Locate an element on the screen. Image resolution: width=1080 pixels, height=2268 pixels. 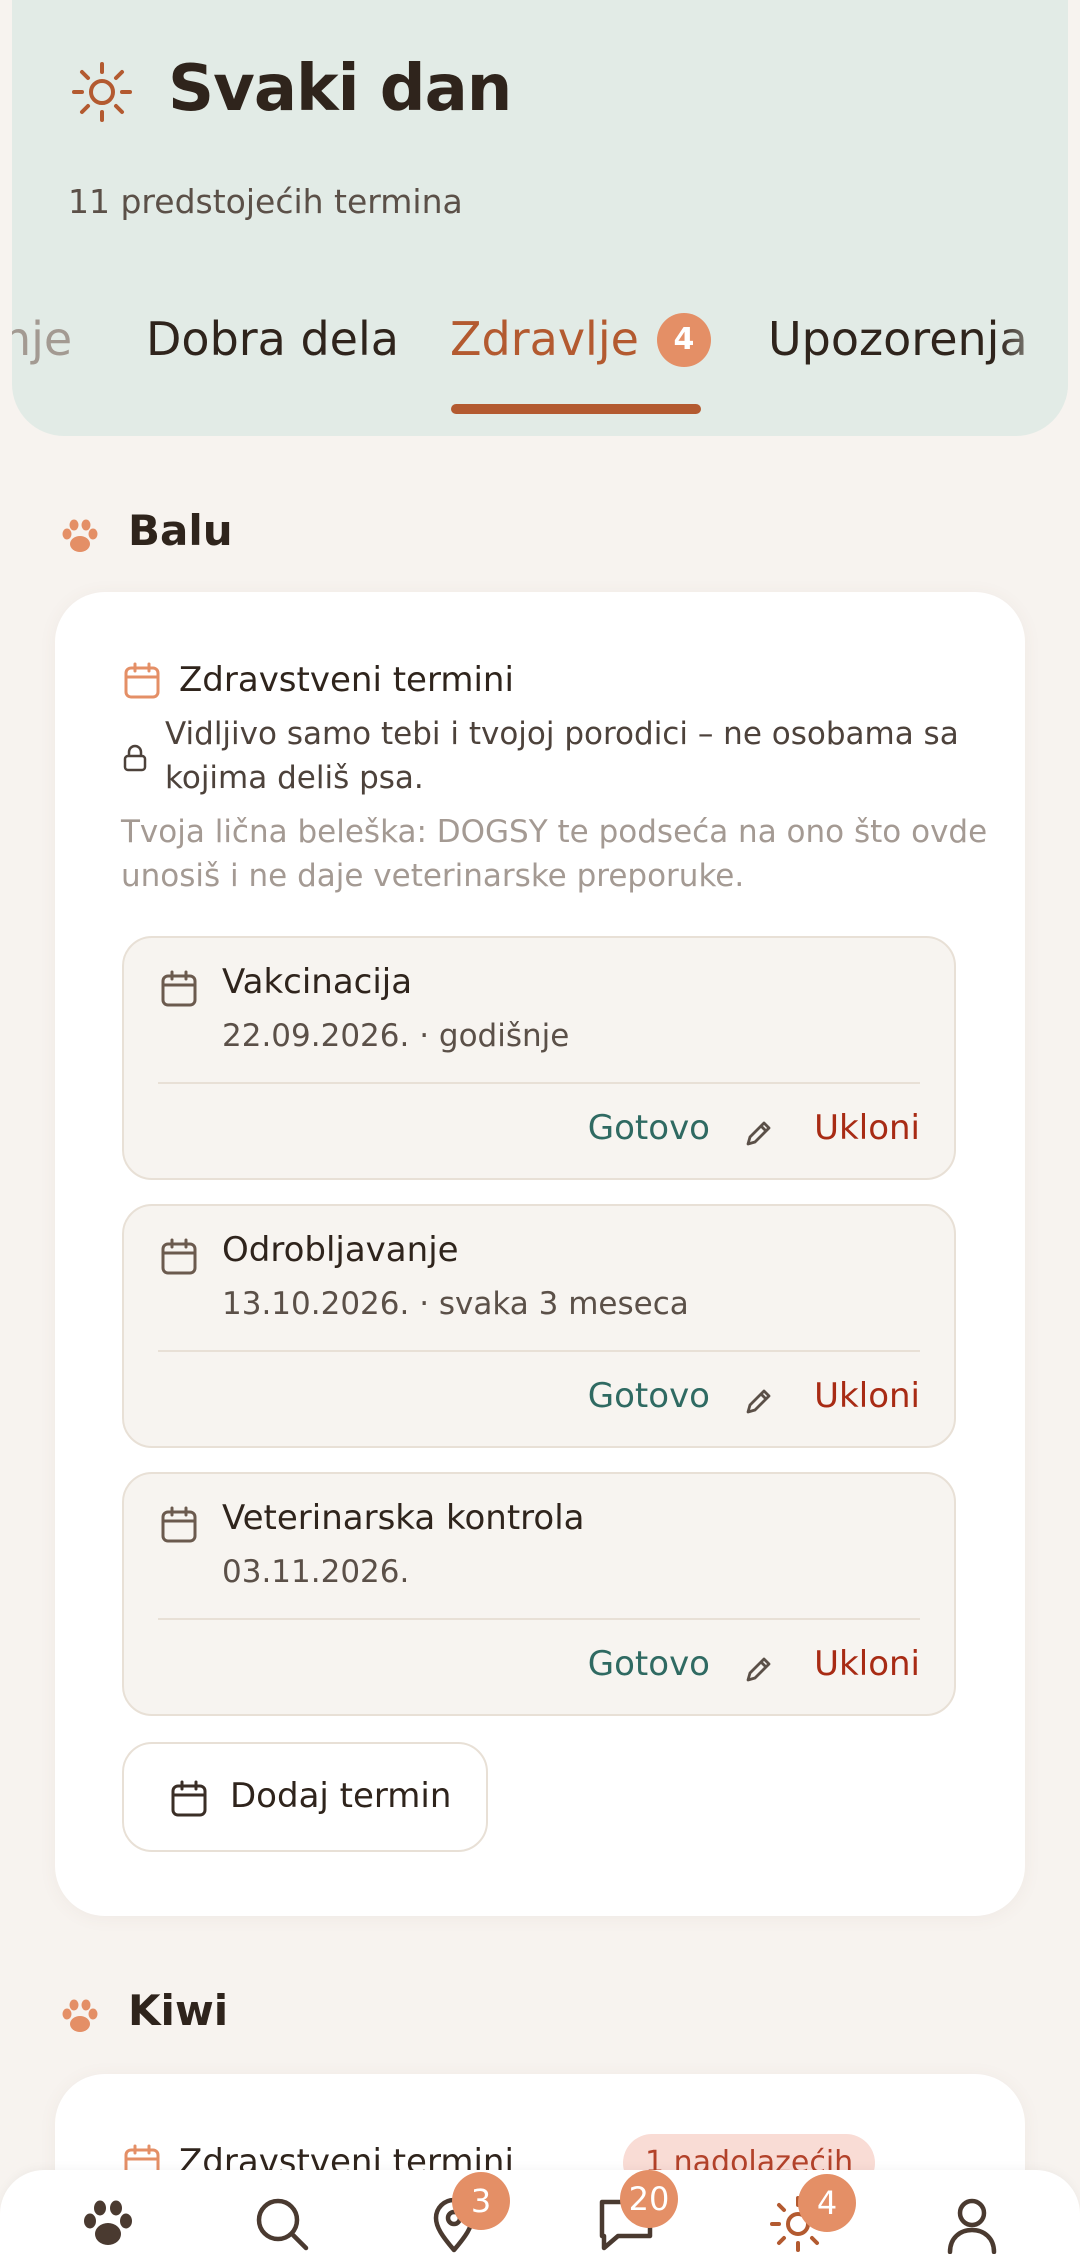
appointment-meta: 13.10.2026. · svaka 3 meseca is located at coordinates (455, 1304).